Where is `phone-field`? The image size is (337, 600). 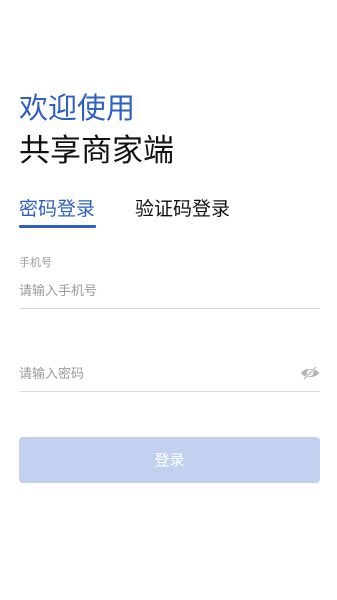
phone-field is located at coordinates (169, 293).